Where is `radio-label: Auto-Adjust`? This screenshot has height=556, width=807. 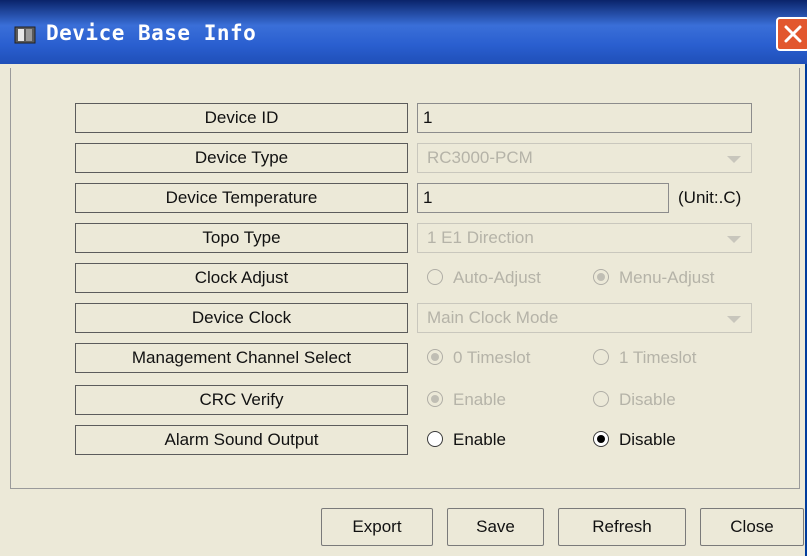 radio-label: Auto-Adjust is located at coordinates (497, 277).